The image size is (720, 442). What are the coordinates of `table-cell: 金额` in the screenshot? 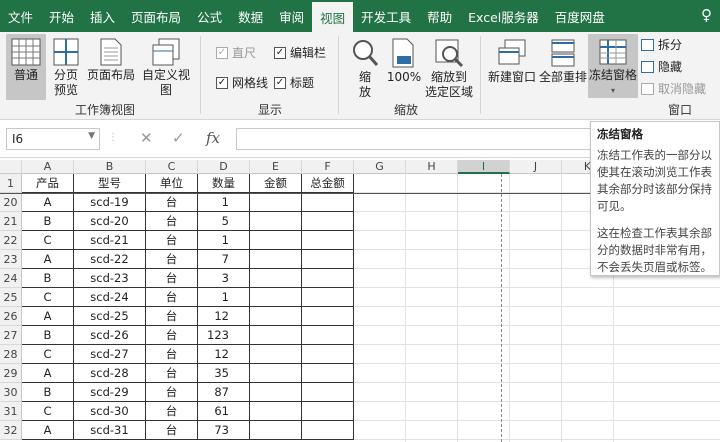 It's located at (276, 183).